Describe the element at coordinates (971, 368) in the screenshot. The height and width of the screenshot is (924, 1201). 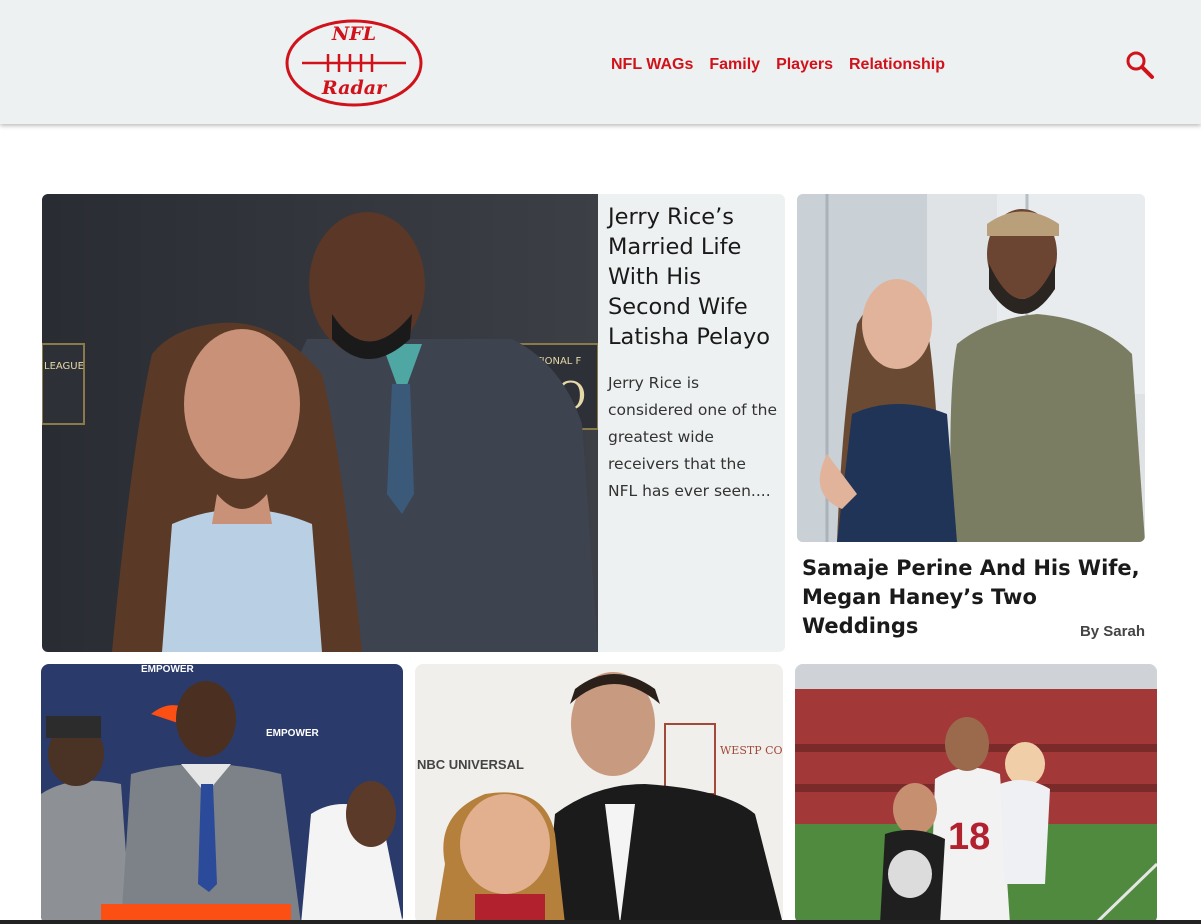
I see `side-article-image` at that location.